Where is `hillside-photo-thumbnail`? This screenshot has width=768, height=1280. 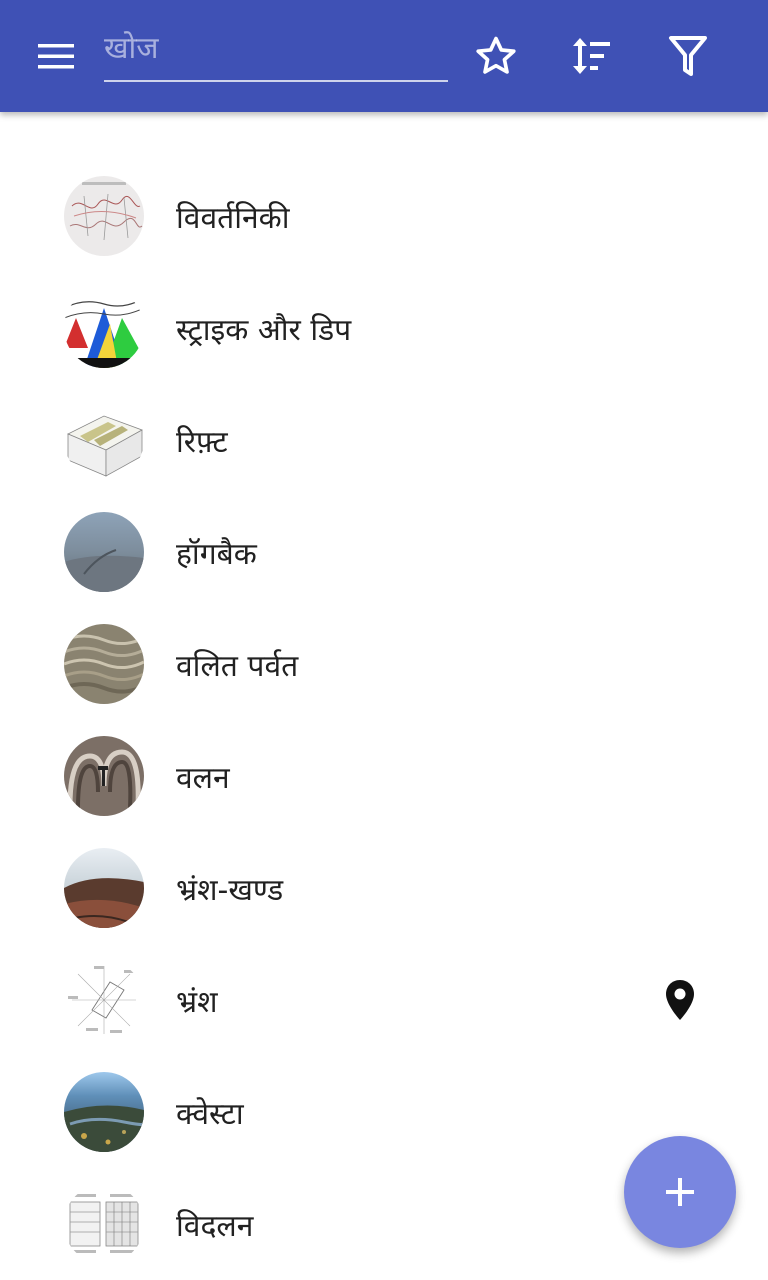 hillside-photo-thumbnail is located at coordinates (104, 888).